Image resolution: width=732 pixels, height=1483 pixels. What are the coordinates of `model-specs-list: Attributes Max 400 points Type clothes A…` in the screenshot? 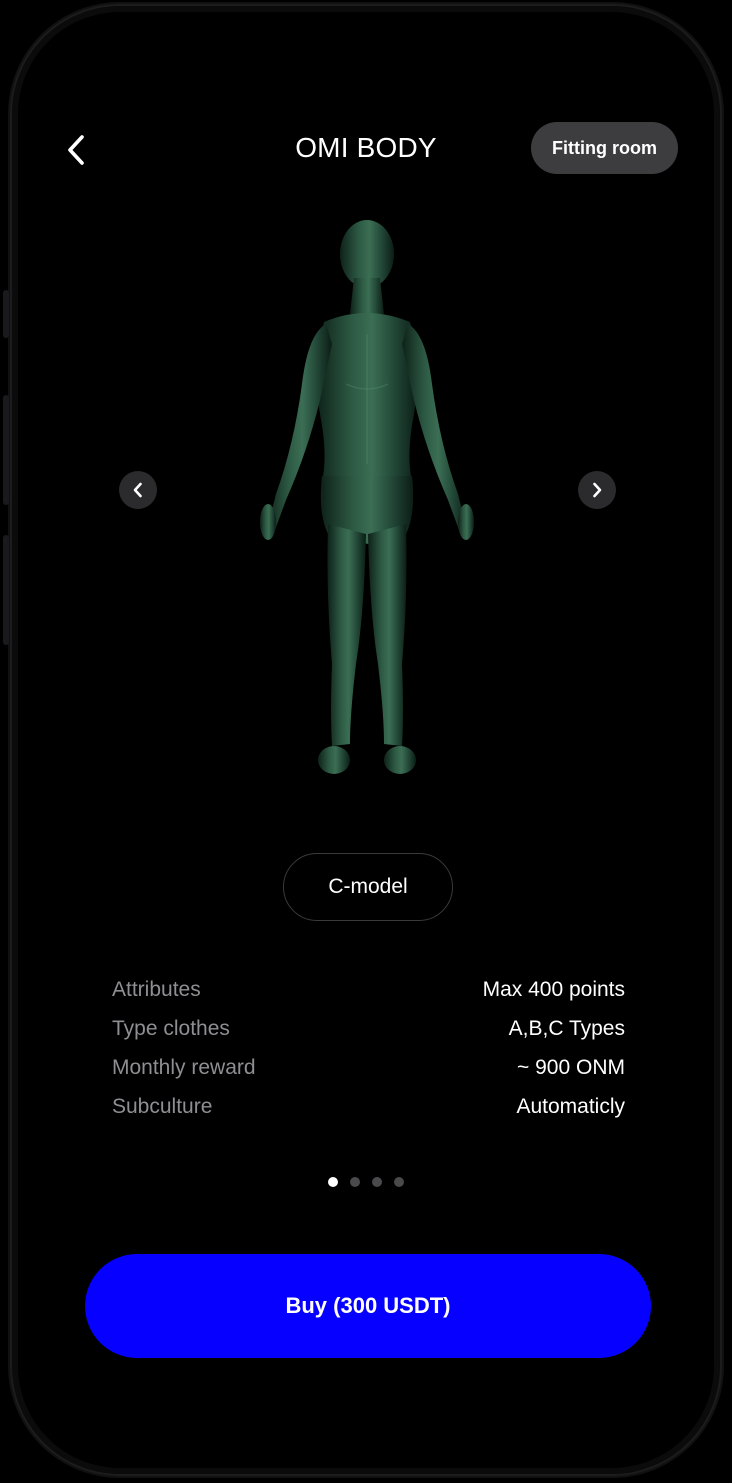 It's located at (368, 1048).